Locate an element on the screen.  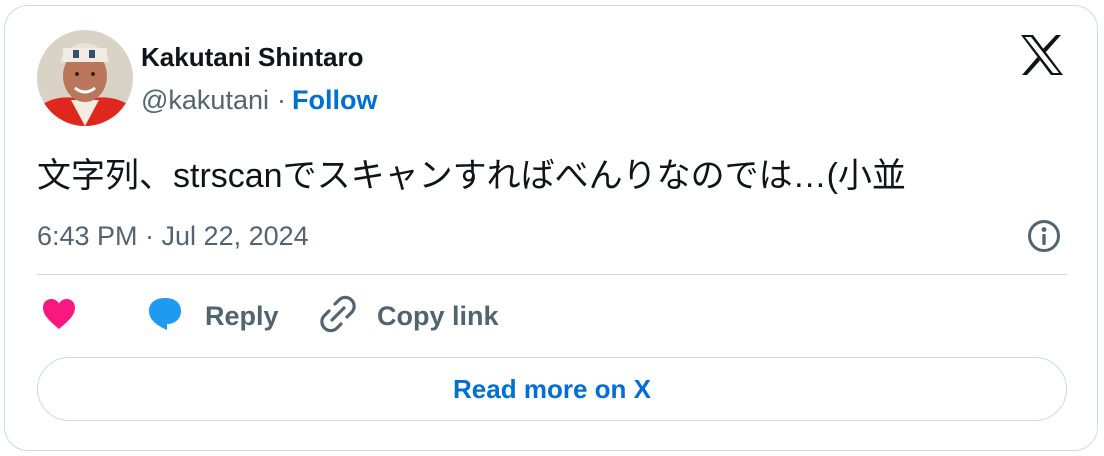
avatar is located at coordinates (85, 78).